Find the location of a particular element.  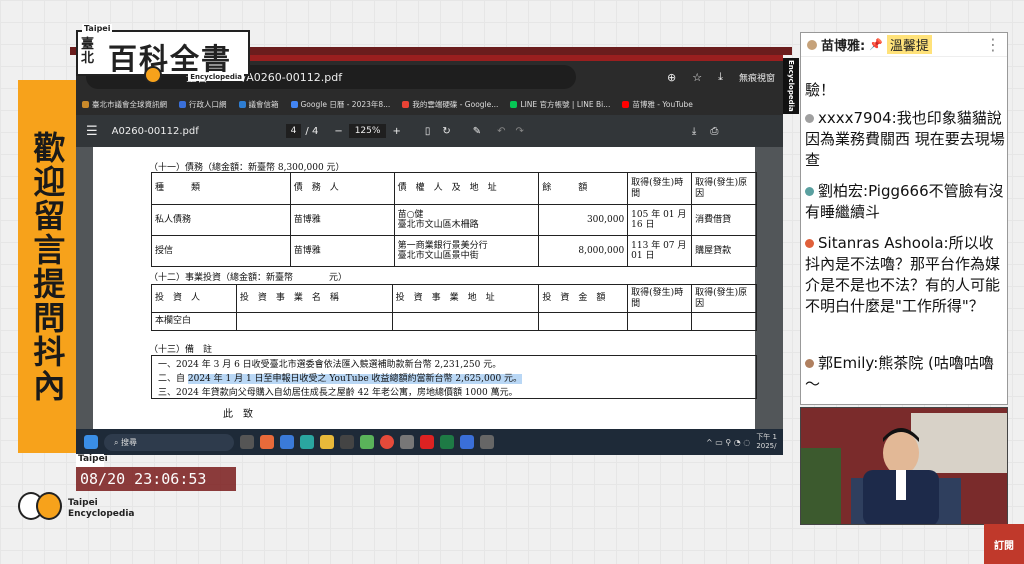

zoom-out-button: − is located at coordinates (338, 131).